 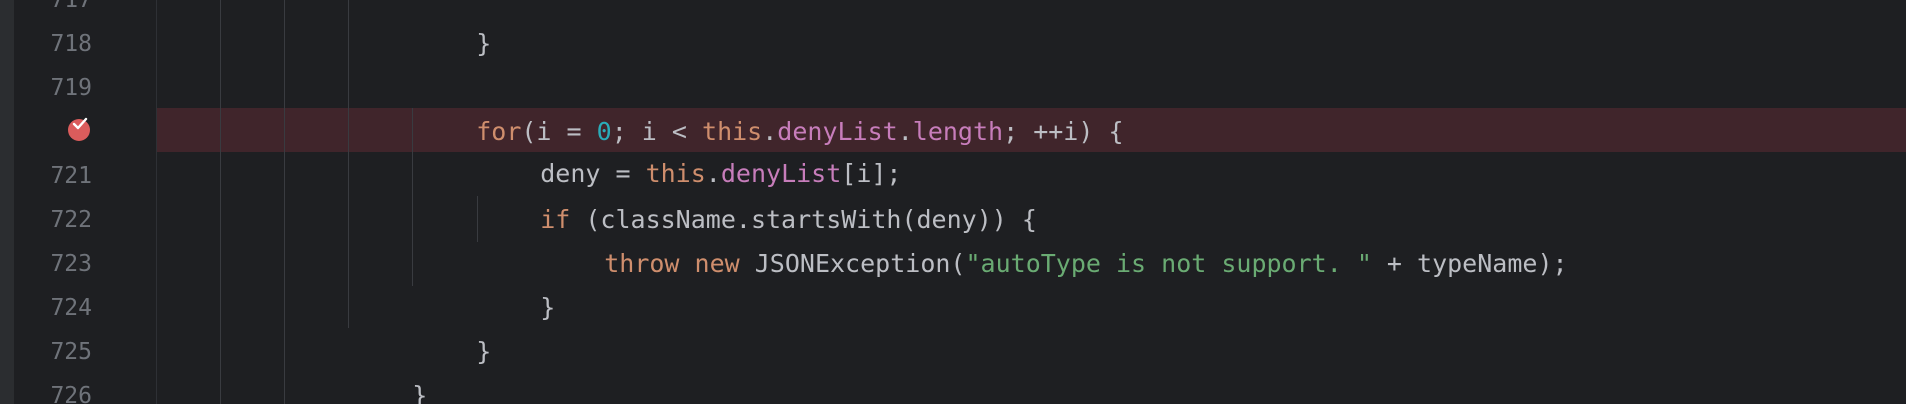 I want to click on line-number: 717, so click(x=71, y=6).